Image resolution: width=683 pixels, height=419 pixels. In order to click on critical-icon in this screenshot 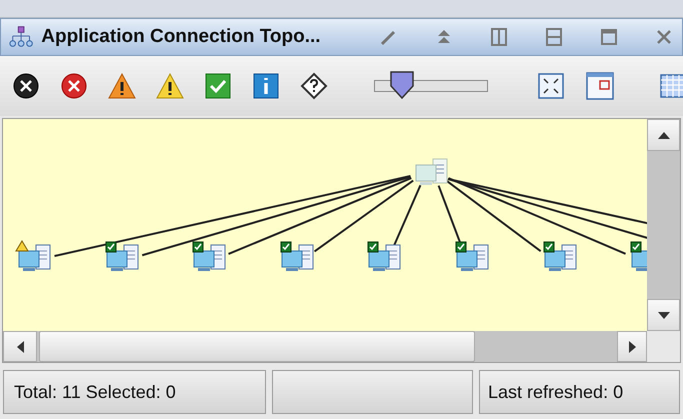, I will do `click(26, 86)`.